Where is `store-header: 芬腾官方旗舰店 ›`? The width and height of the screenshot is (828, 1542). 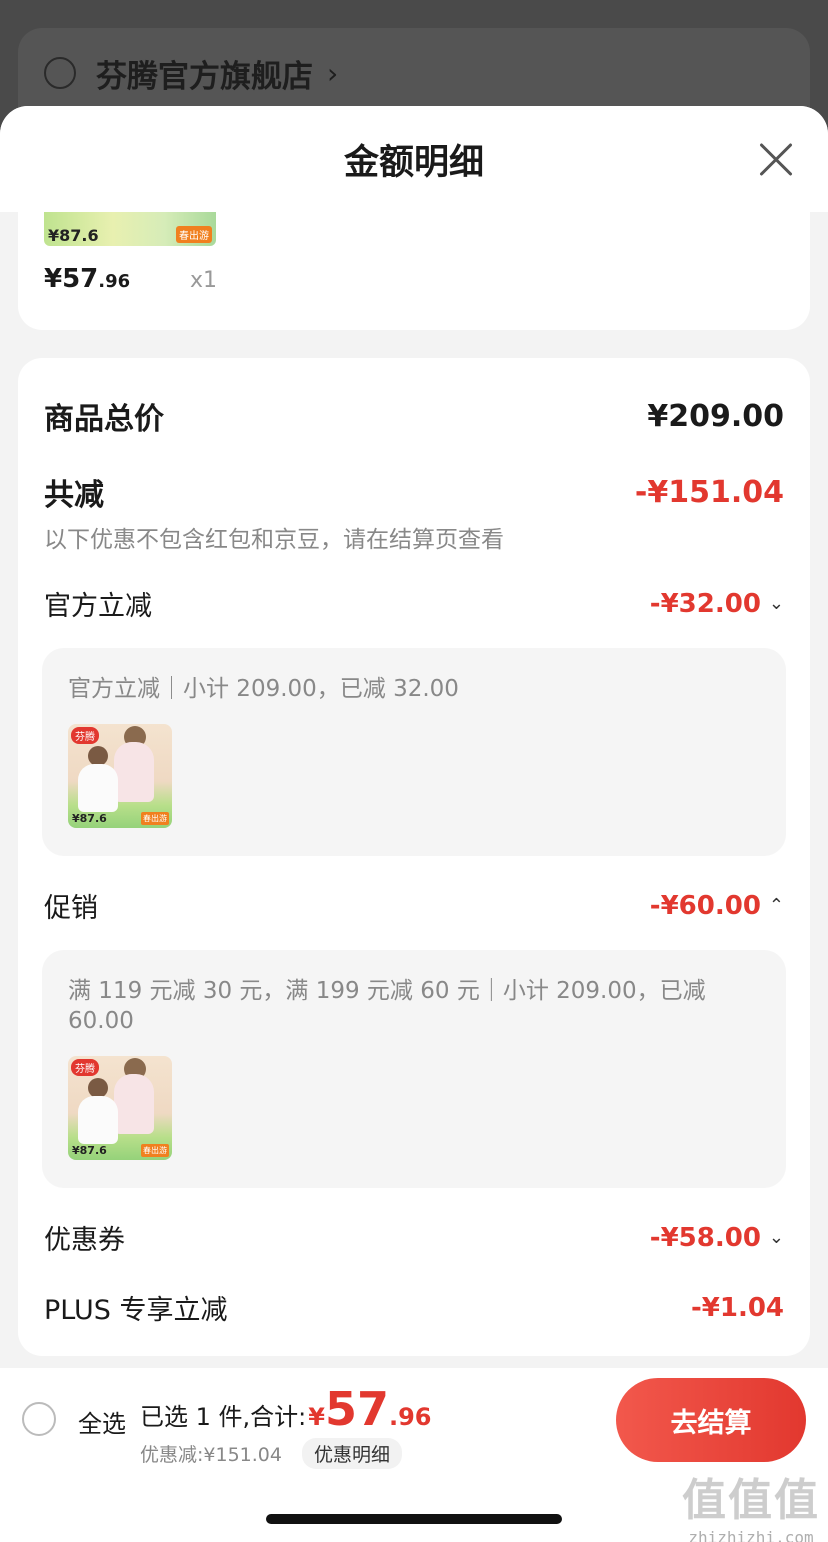
store-header: 芬腾官方旗舰店 › is located at coordinates (414, 73).